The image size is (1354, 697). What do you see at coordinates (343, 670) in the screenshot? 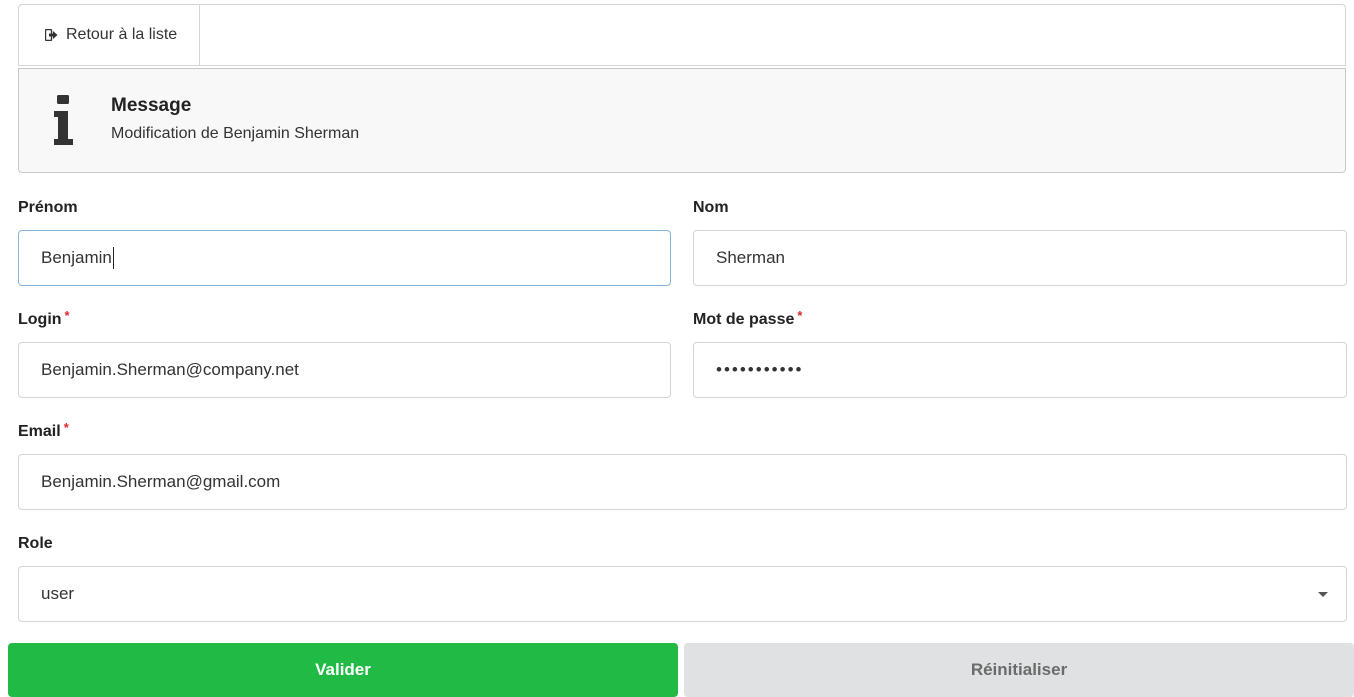
I see `submit-button: Valider` at bounding box center [343, 670].